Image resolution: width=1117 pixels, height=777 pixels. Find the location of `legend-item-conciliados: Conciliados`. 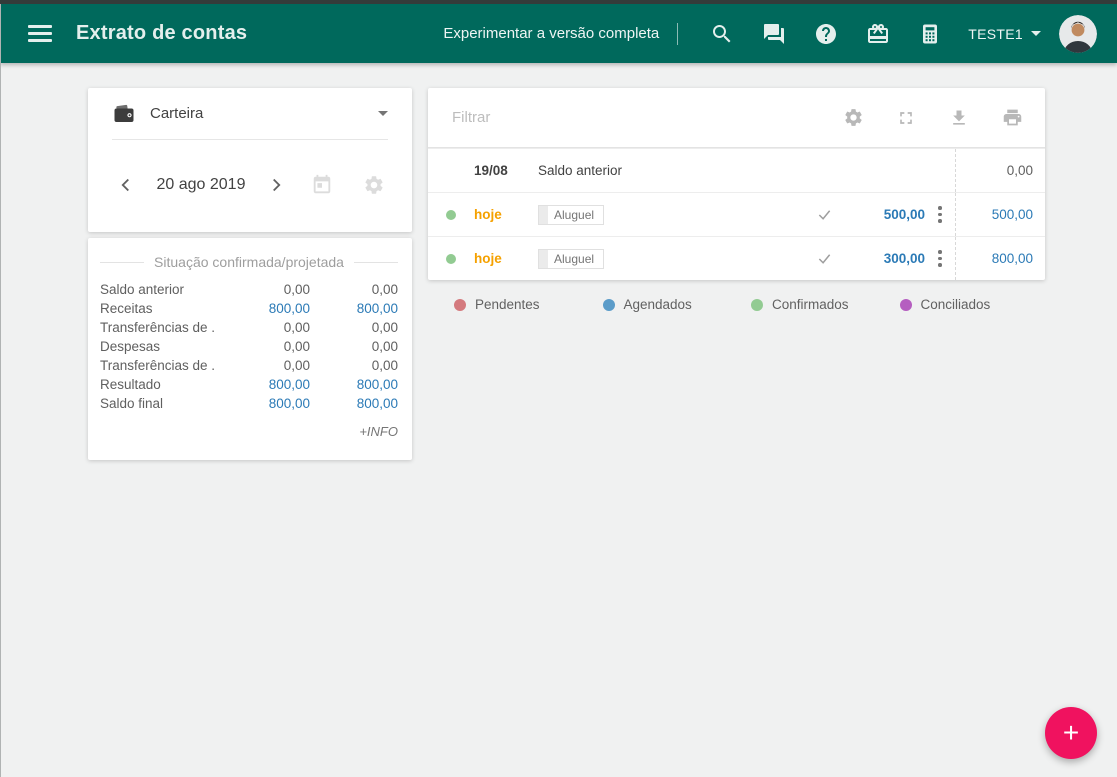

legend-item-conciliados: Conciliados is located at coordinates (974, 304).